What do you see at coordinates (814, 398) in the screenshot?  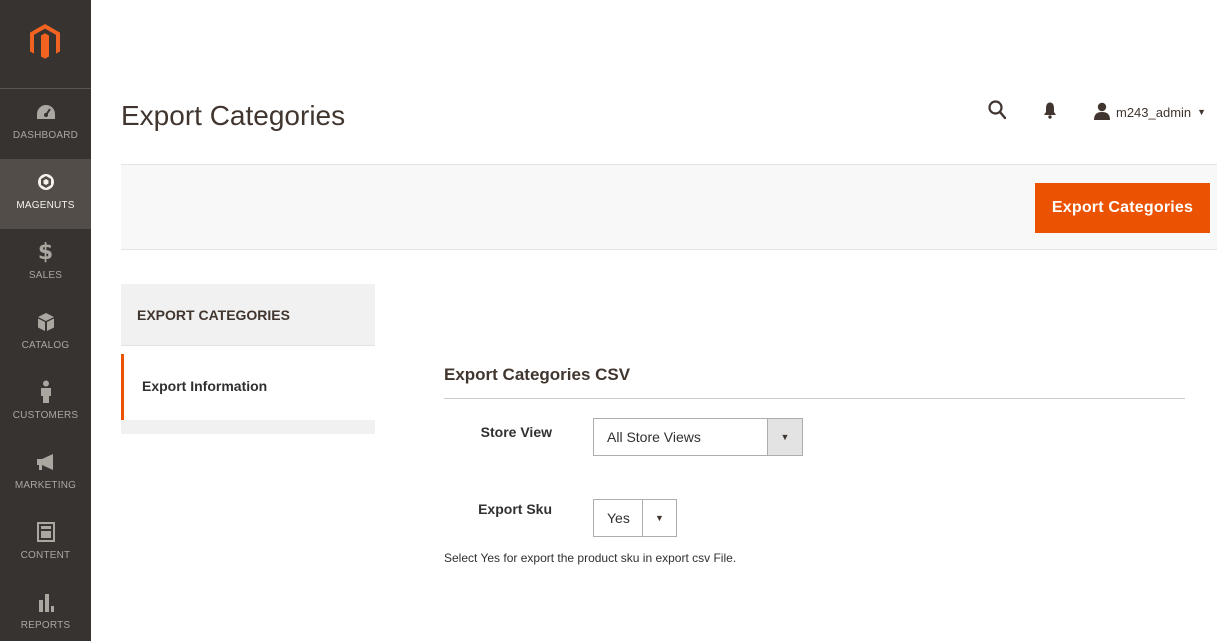 I see `fieldset-divider` at bounding box center [814, 398].